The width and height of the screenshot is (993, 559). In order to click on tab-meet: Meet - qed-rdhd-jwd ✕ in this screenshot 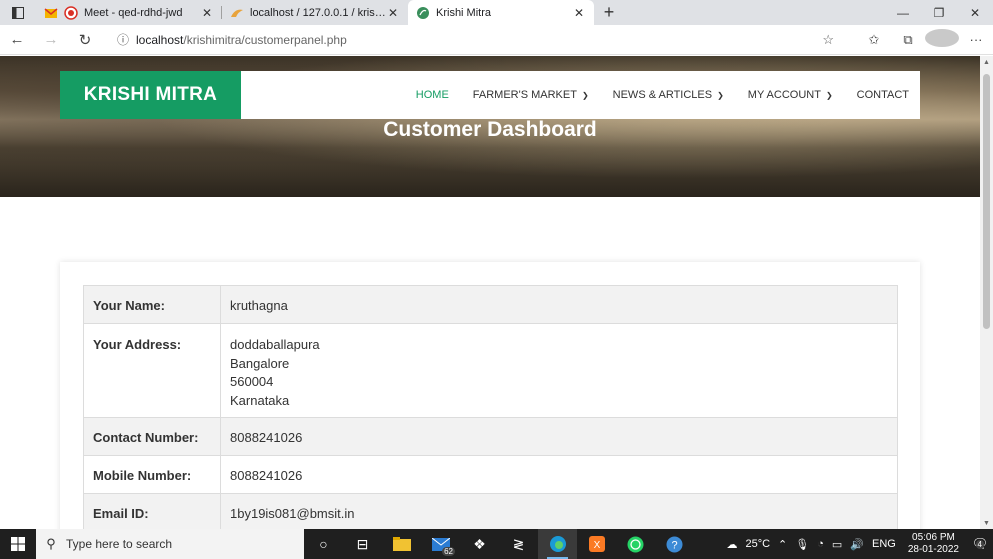, I will do `click(129, 12)`.